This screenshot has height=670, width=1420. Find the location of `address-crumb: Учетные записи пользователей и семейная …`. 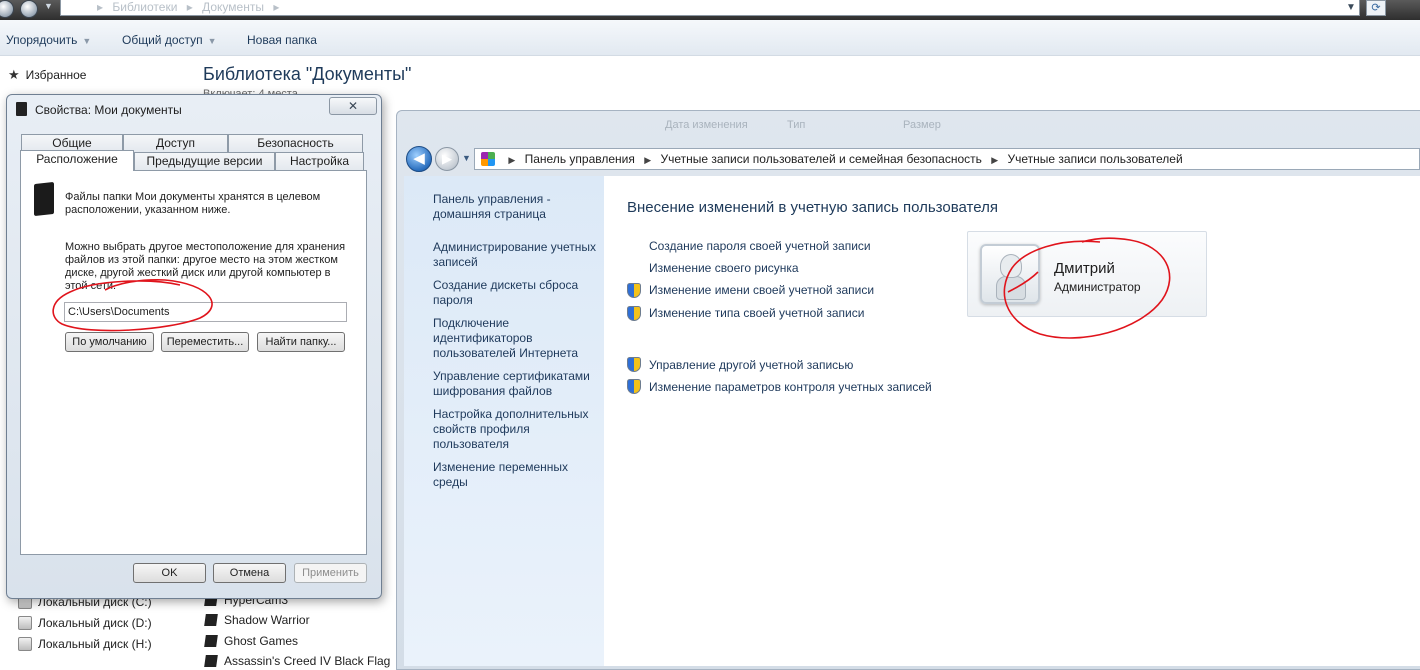

address-crumb: Учетные записи пользователей и семейная … is located at coordinates (820, 159).